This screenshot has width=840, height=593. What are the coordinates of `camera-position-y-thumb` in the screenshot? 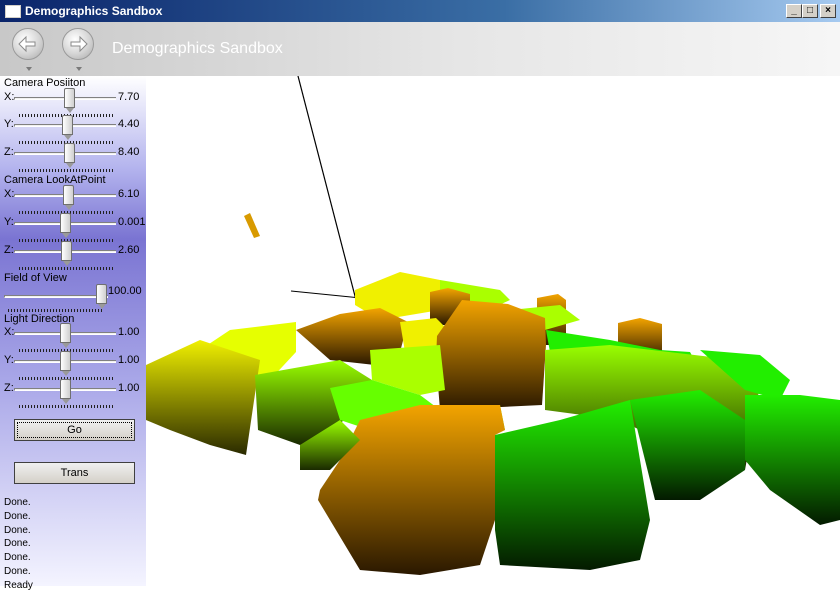 It's located at (67, 127).